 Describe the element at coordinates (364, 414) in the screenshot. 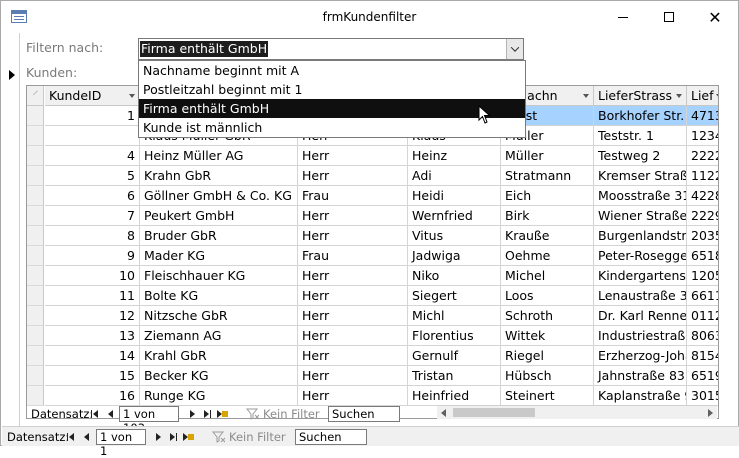

I see `subform-search-input: Suchen` at that location.